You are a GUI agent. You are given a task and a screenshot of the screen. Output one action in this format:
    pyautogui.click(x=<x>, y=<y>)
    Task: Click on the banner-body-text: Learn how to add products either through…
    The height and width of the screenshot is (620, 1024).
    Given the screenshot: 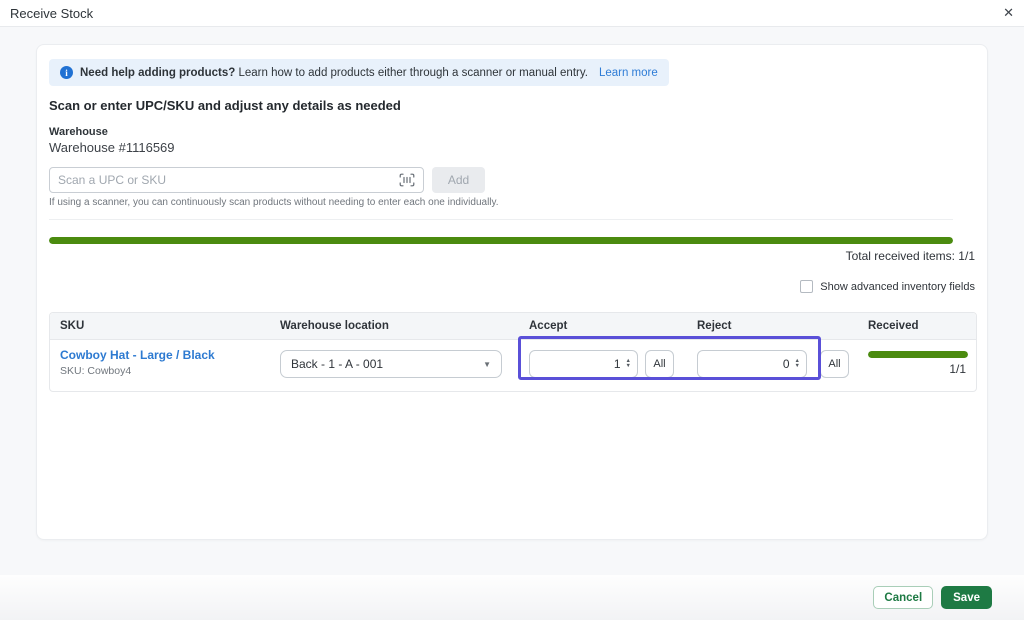 What is the action you would take?
    pyautogui.click(x=413, y=72)
    